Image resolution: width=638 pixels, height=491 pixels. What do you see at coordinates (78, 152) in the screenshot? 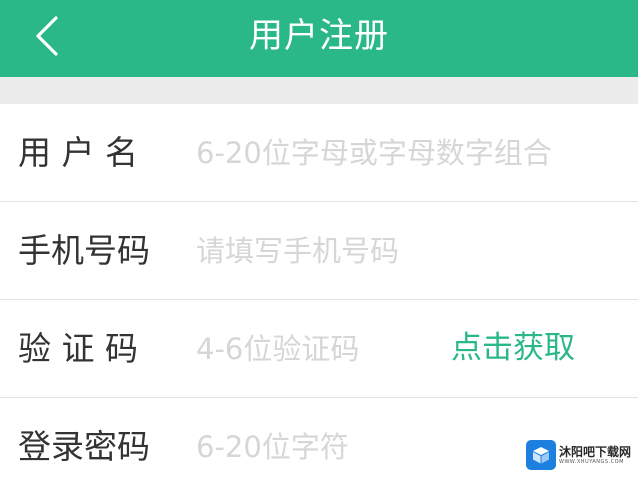
I see `username-label: 用 户 名` at bounding box center [78, 152].